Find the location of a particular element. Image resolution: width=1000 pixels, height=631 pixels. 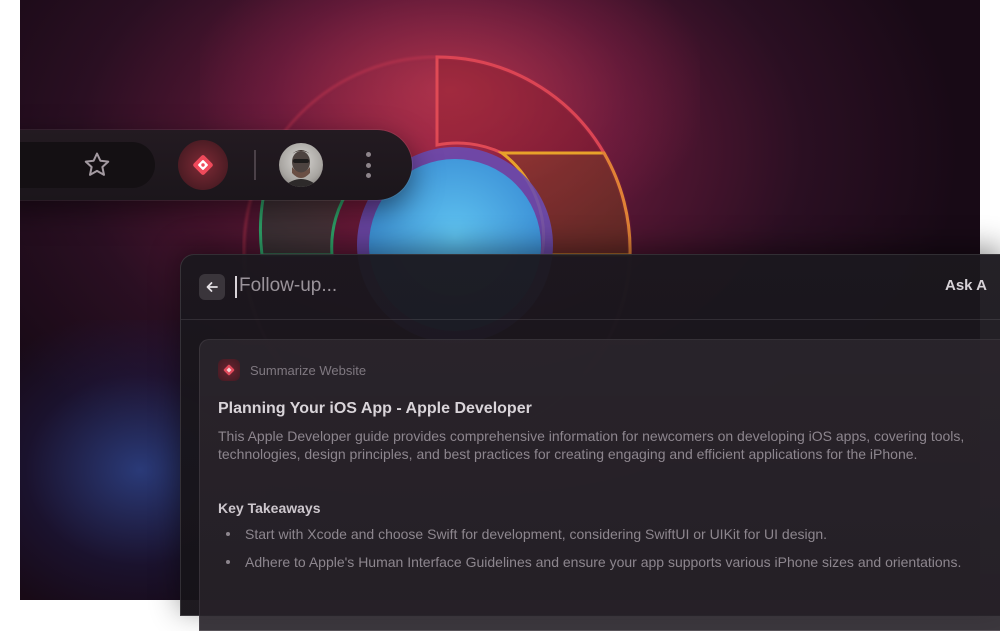

assistant-extension-icon is located at coordinates (203, 165).